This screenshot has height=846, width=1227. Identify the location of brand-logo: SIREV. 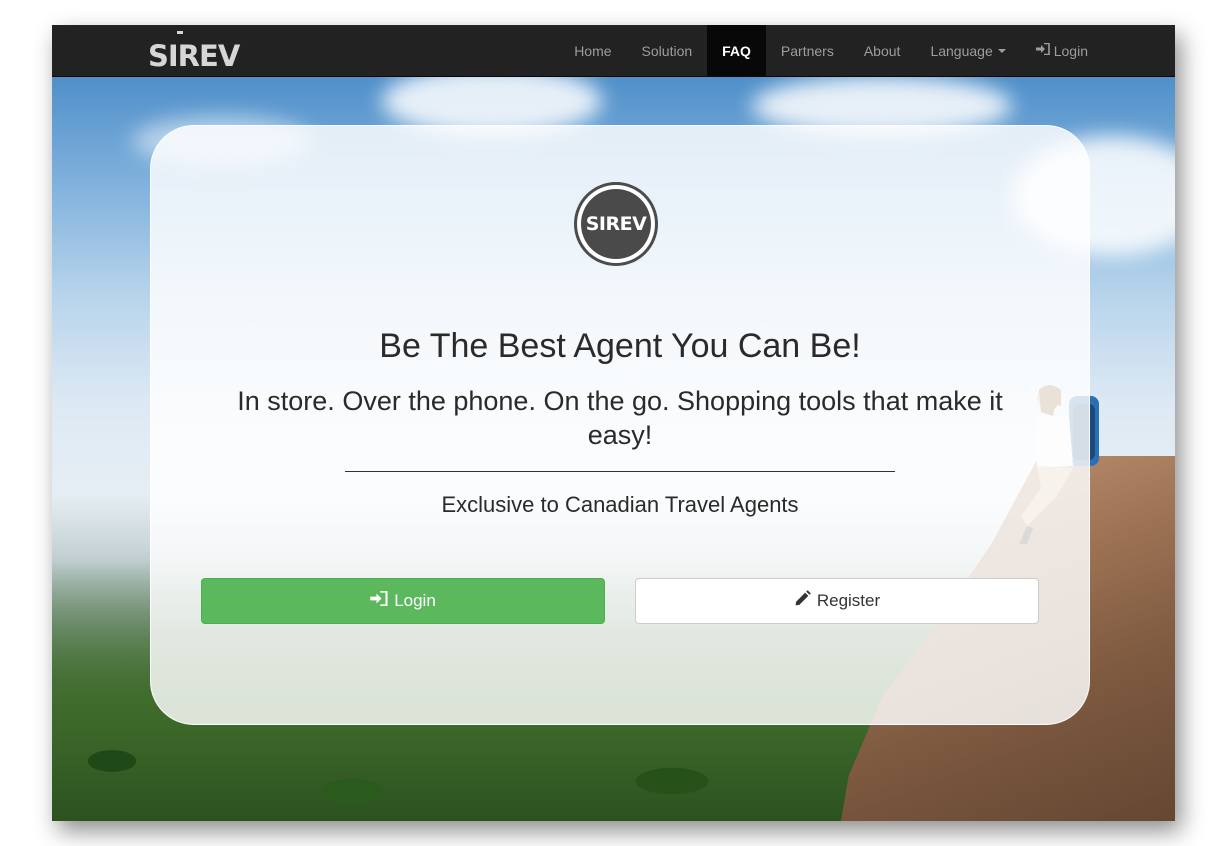
(194, 52).